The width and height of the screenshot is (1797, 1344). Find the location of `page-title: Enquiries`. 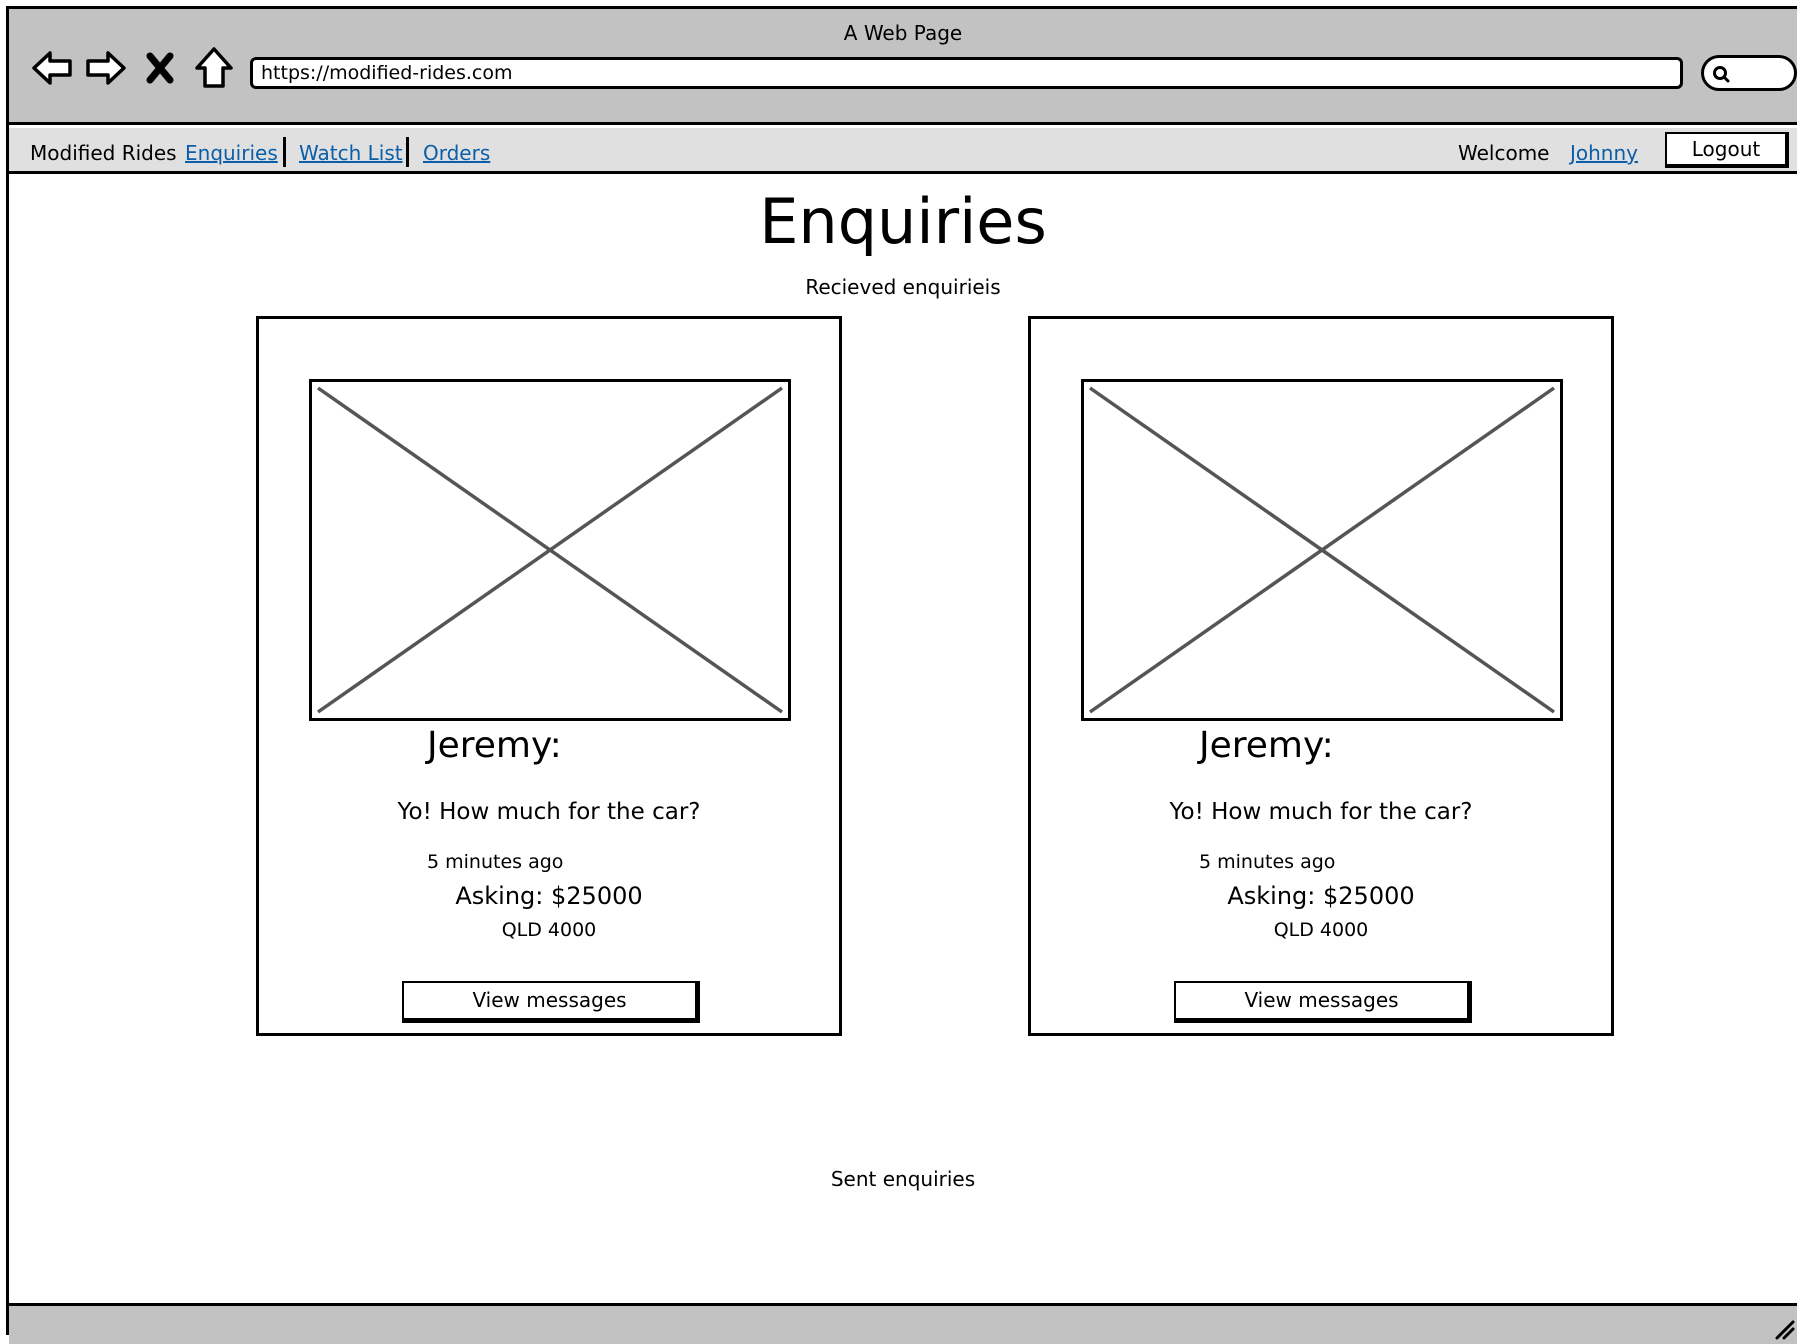

page-title: Enquiries is located at coordinates (903, 221).